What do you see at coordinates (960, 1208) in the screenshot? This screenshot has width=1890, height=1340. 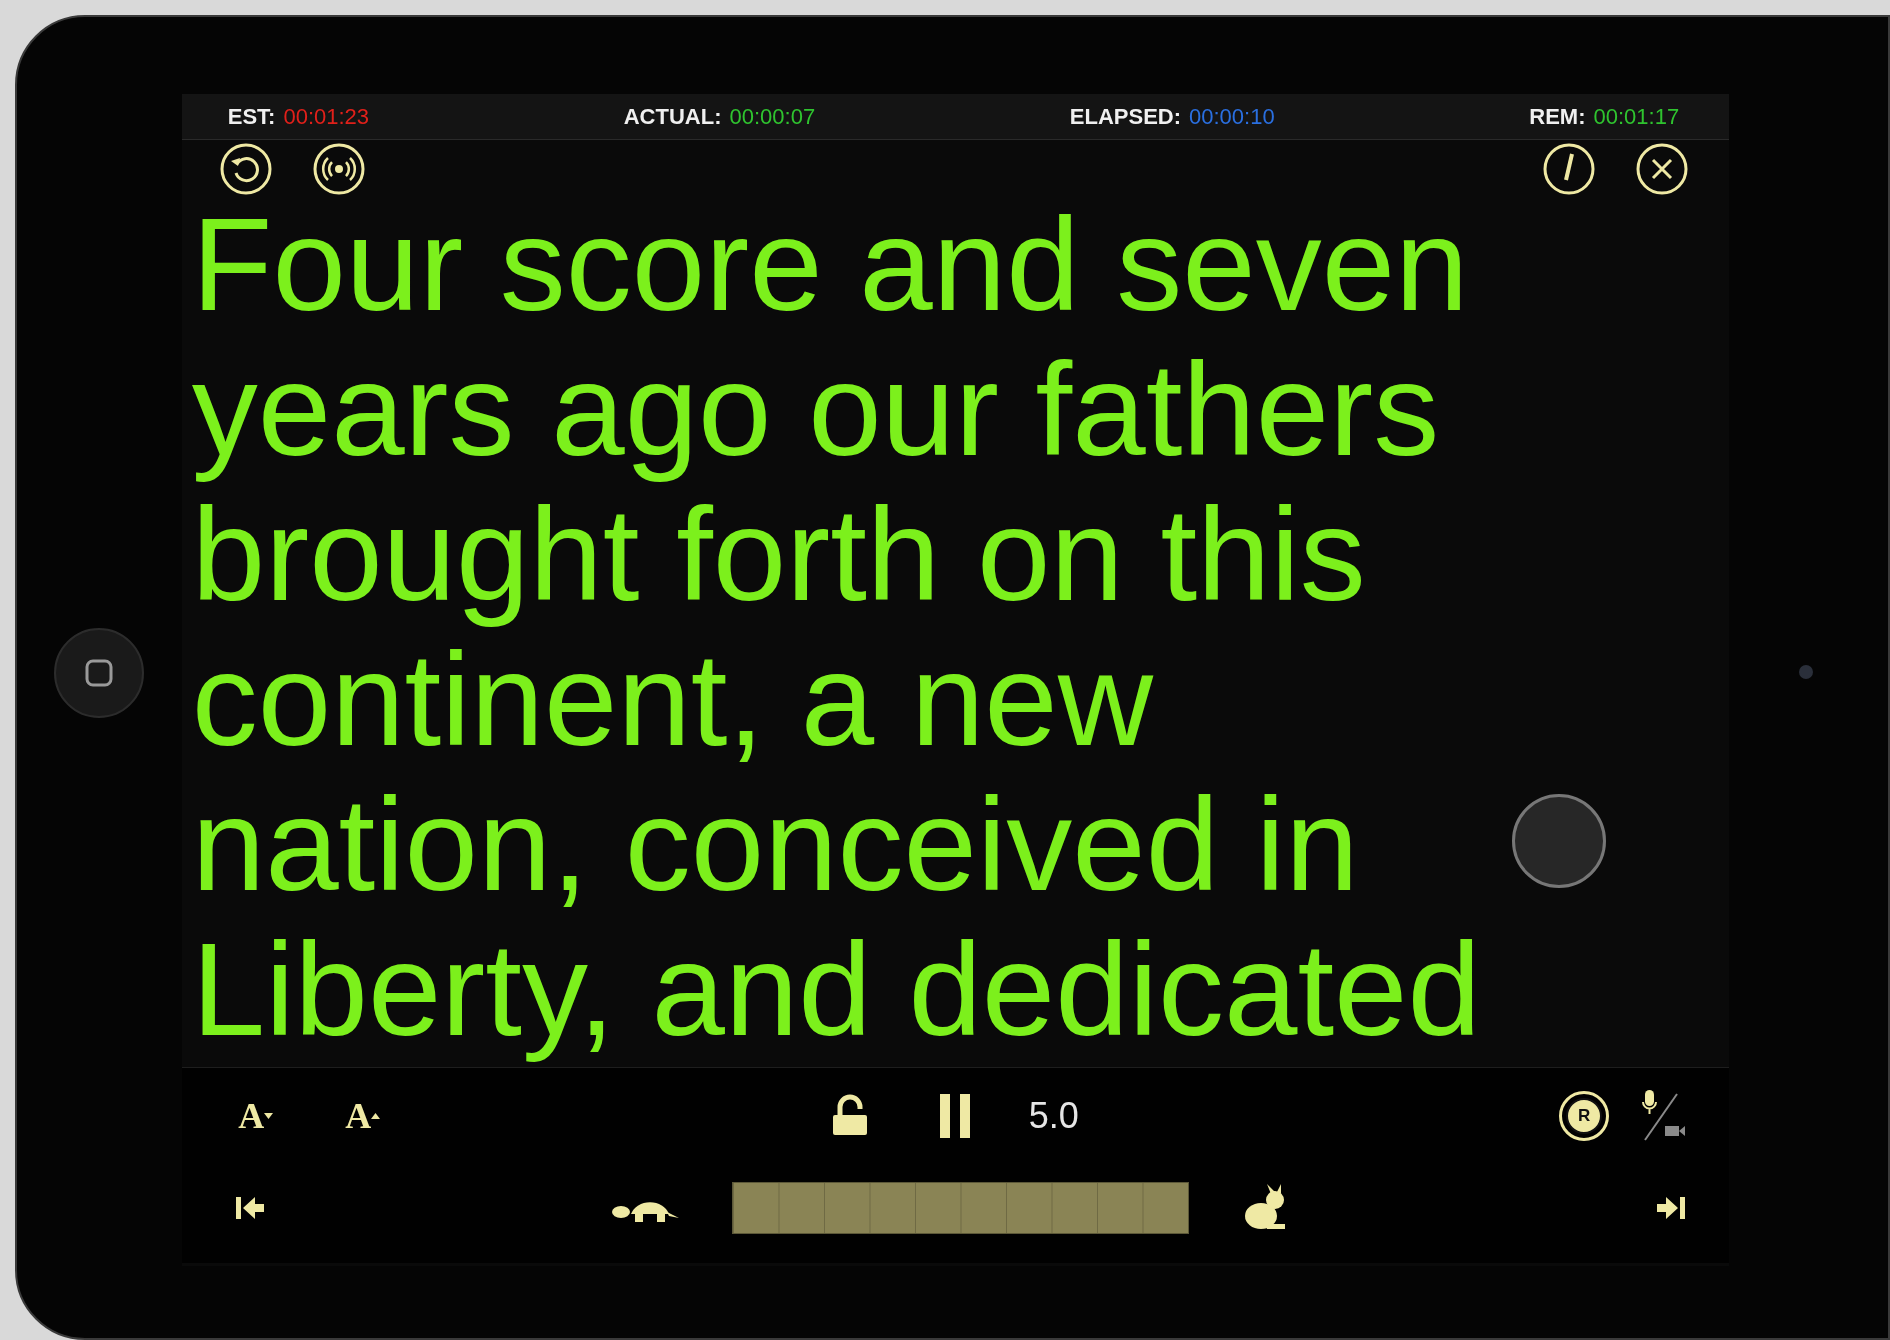 I see `speed-slider` at bounding box center [960, 1208].